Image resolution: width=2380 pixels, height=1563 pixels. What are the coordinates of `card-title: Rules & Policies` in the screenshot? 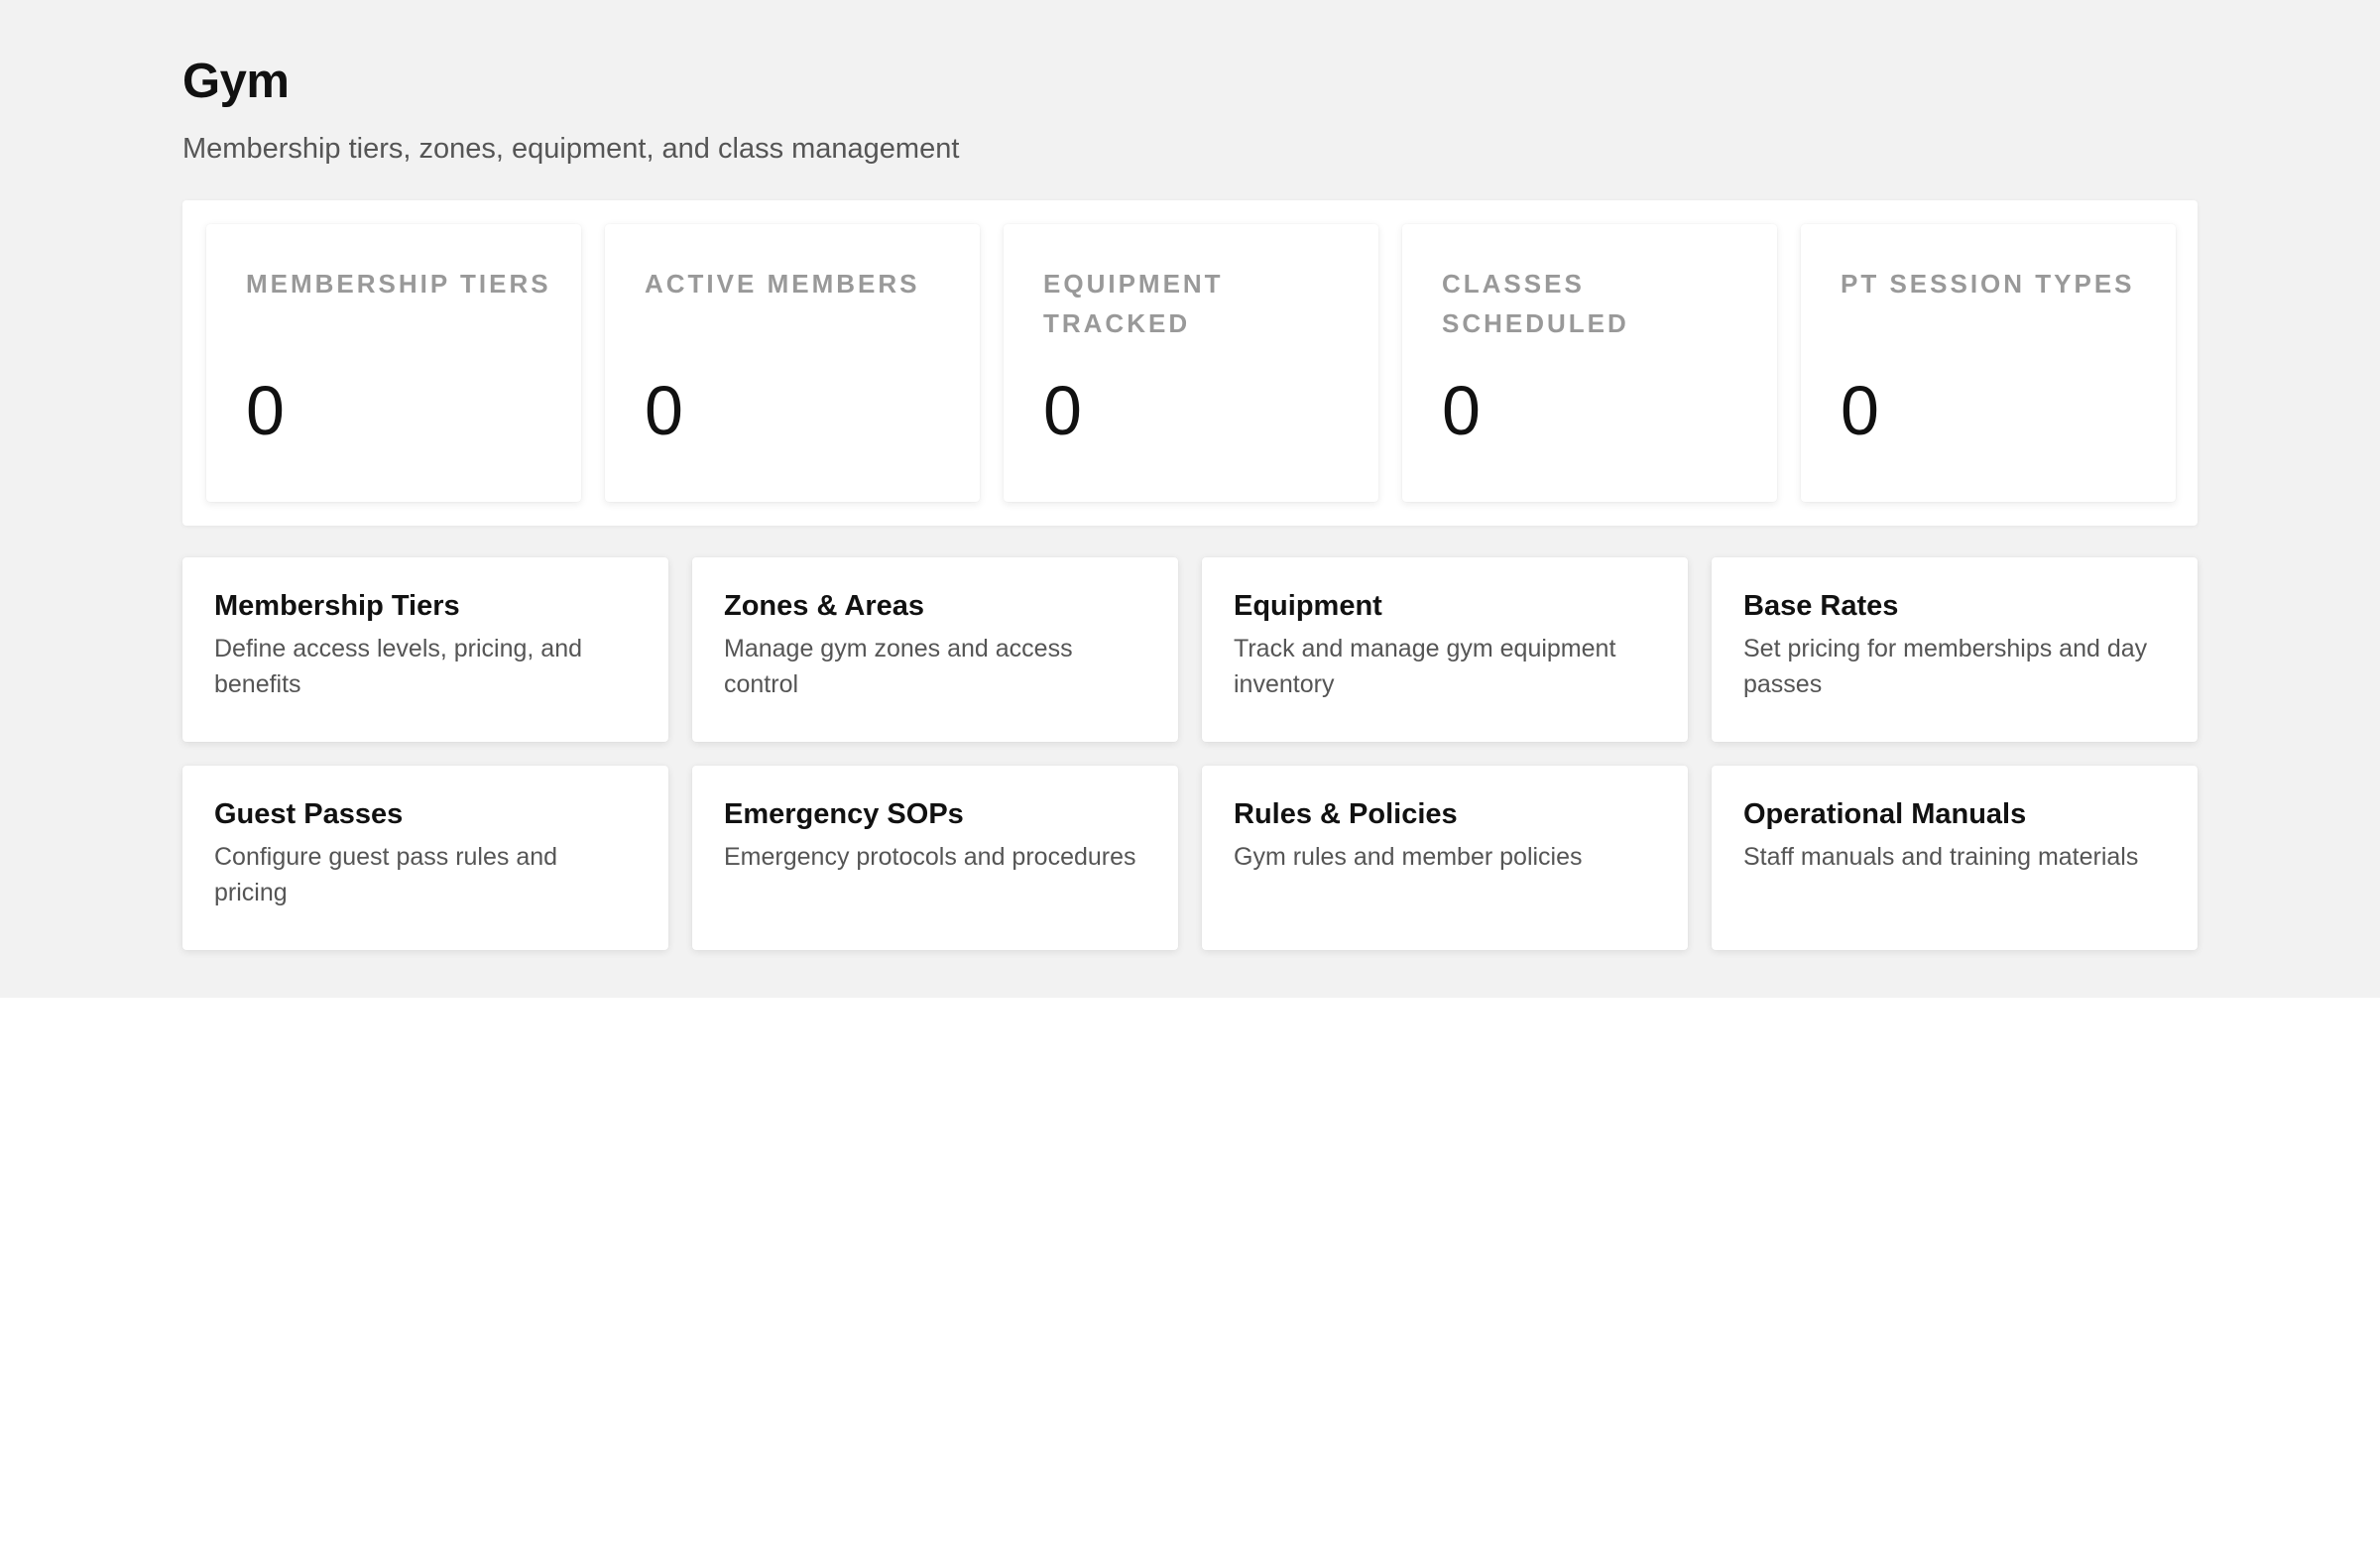 It's located at (1346, 814).